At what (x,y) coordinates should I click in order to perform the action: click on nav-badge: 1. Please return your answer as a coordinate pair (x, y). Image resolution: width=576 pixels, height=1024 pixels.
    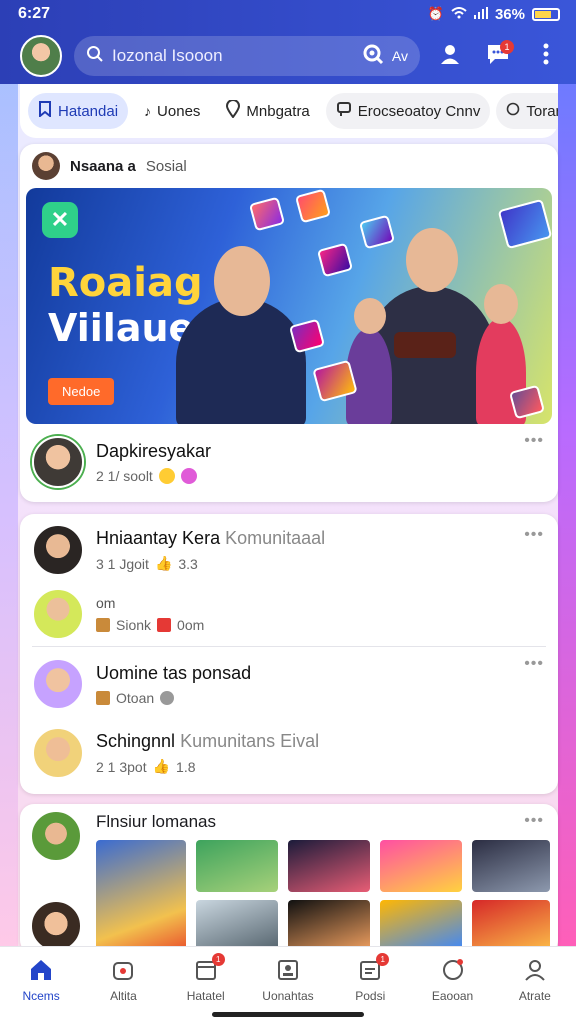
    Looking at the image, I should click on (383, 959).